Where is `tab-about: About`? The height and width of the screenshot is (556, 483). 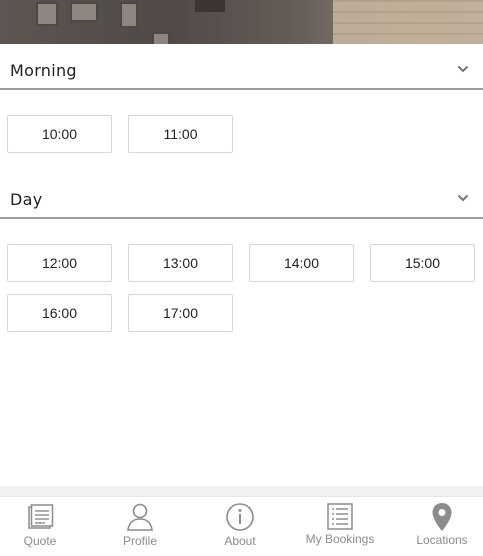
tab-about: About is located at coordinates (240, 526).